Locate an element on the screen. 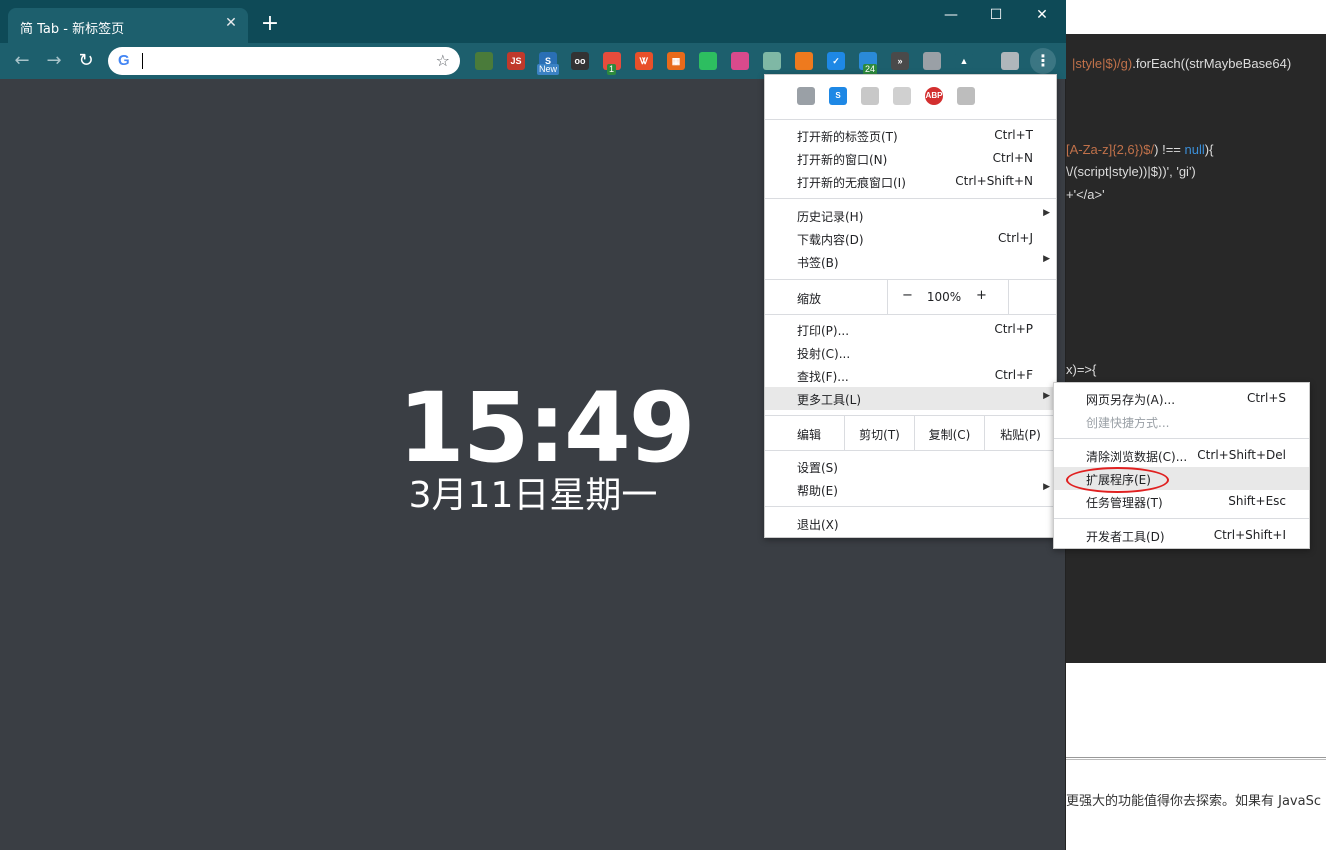  menu-item-label: 任务管理器(T) is located at coordinates (1124, 503).